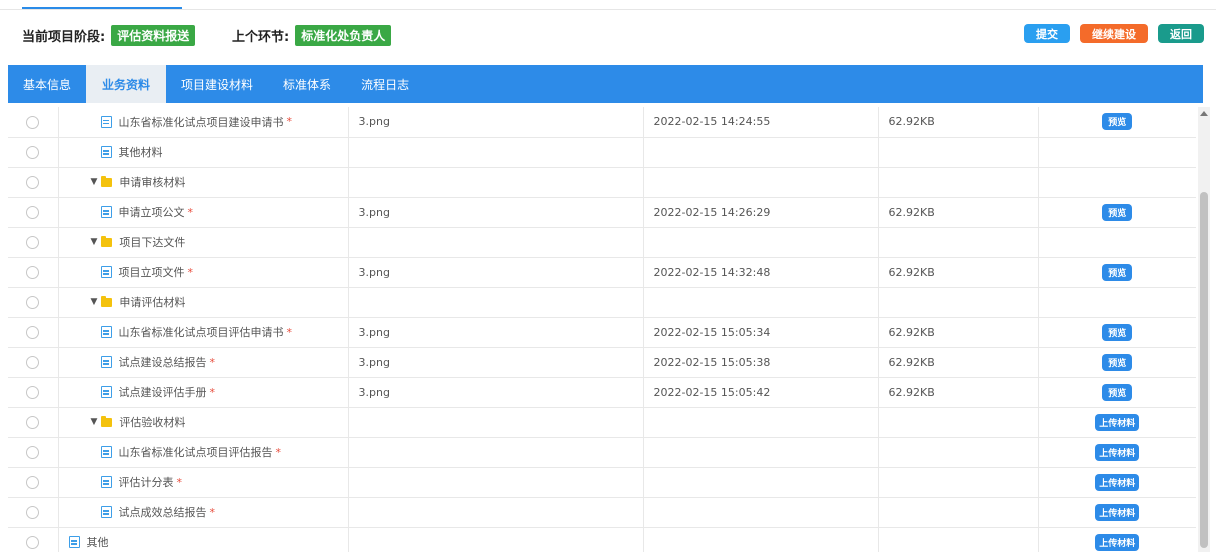 The width and height of the screenshot is (1216, 552). Describe the element at coordinates (162, 362) in the screenshot. I see `material-name: 试点建设总结报告` at that location.